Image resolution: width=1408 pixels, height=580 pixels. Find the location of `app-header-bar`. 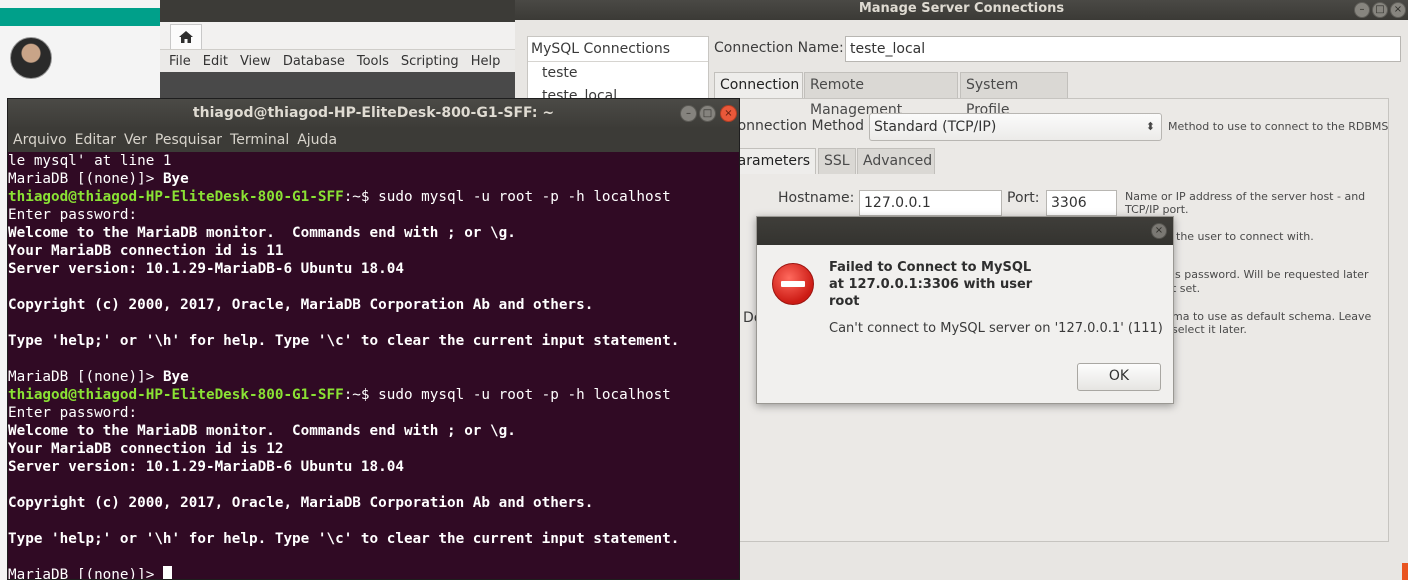

app-header-bar is located at coordinates (81, 17).